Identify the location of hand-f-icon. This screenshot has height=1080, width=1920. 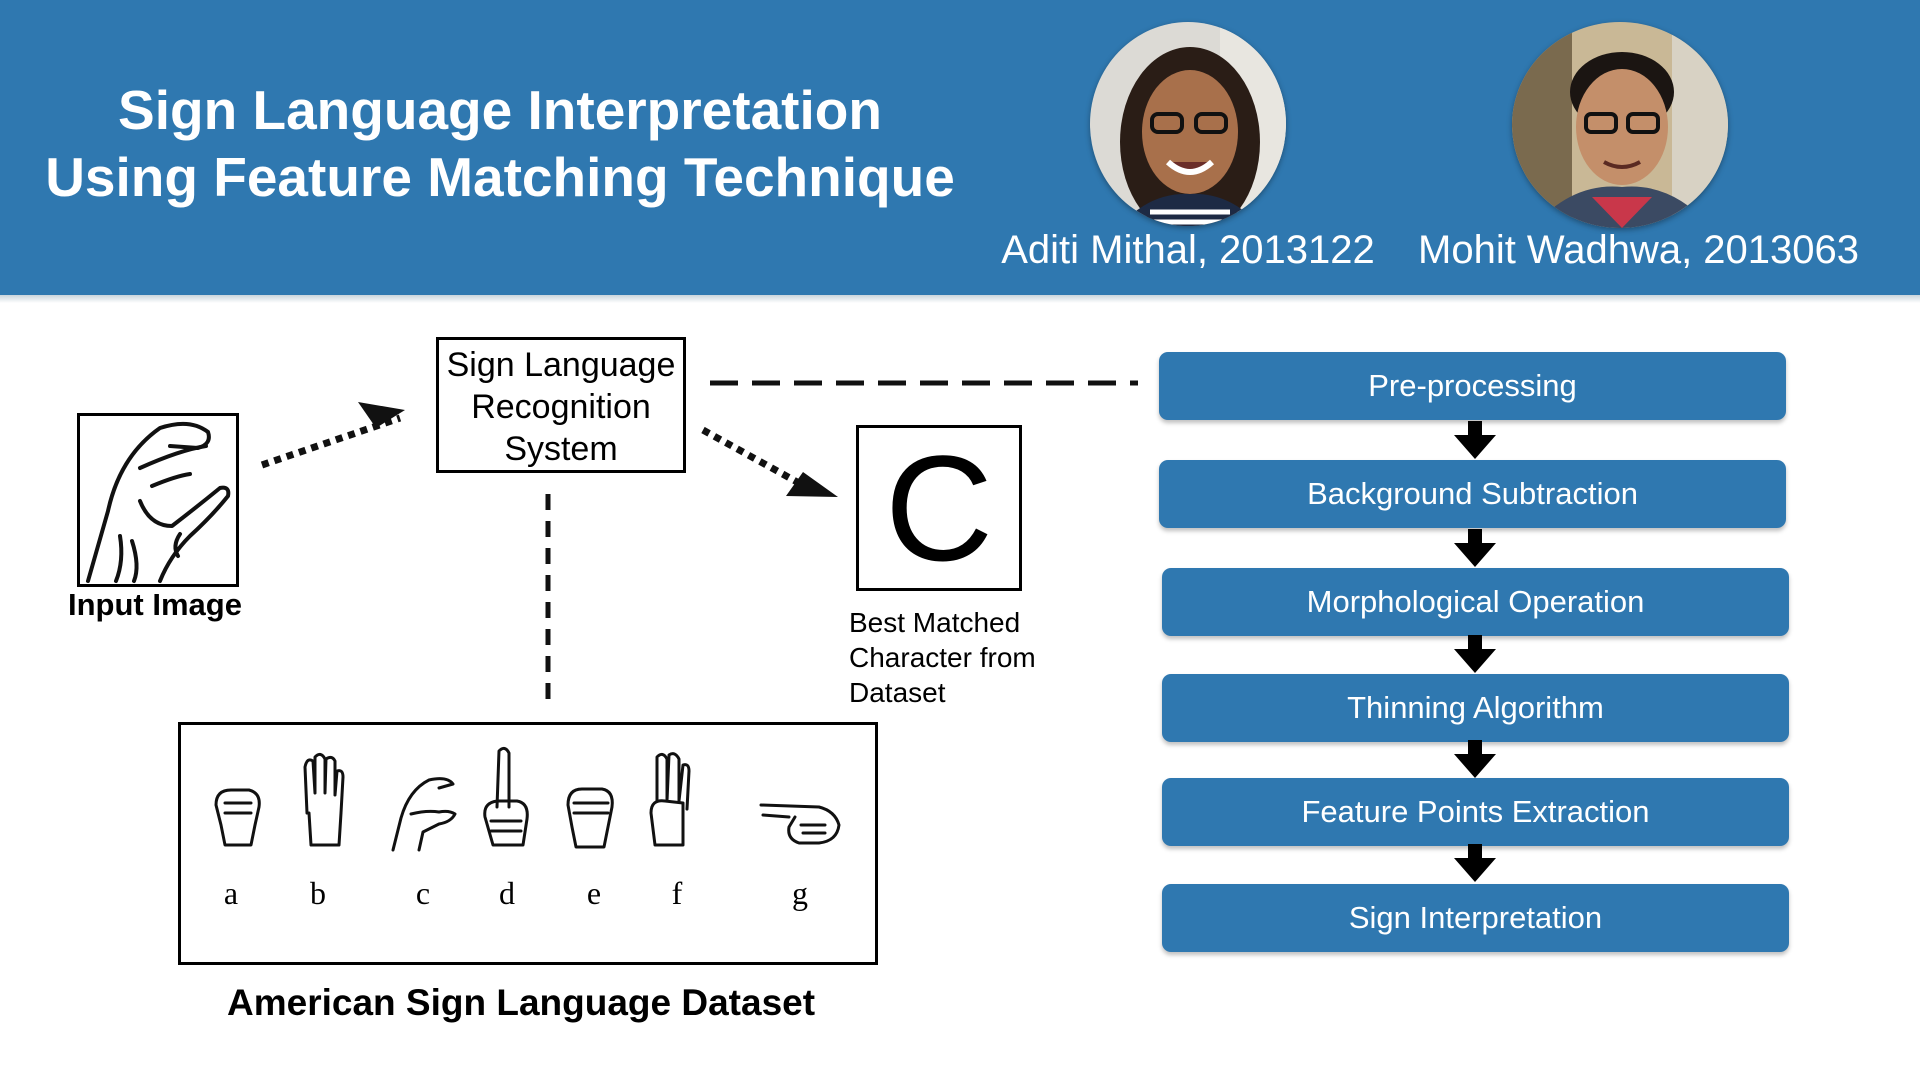
(670, 799).